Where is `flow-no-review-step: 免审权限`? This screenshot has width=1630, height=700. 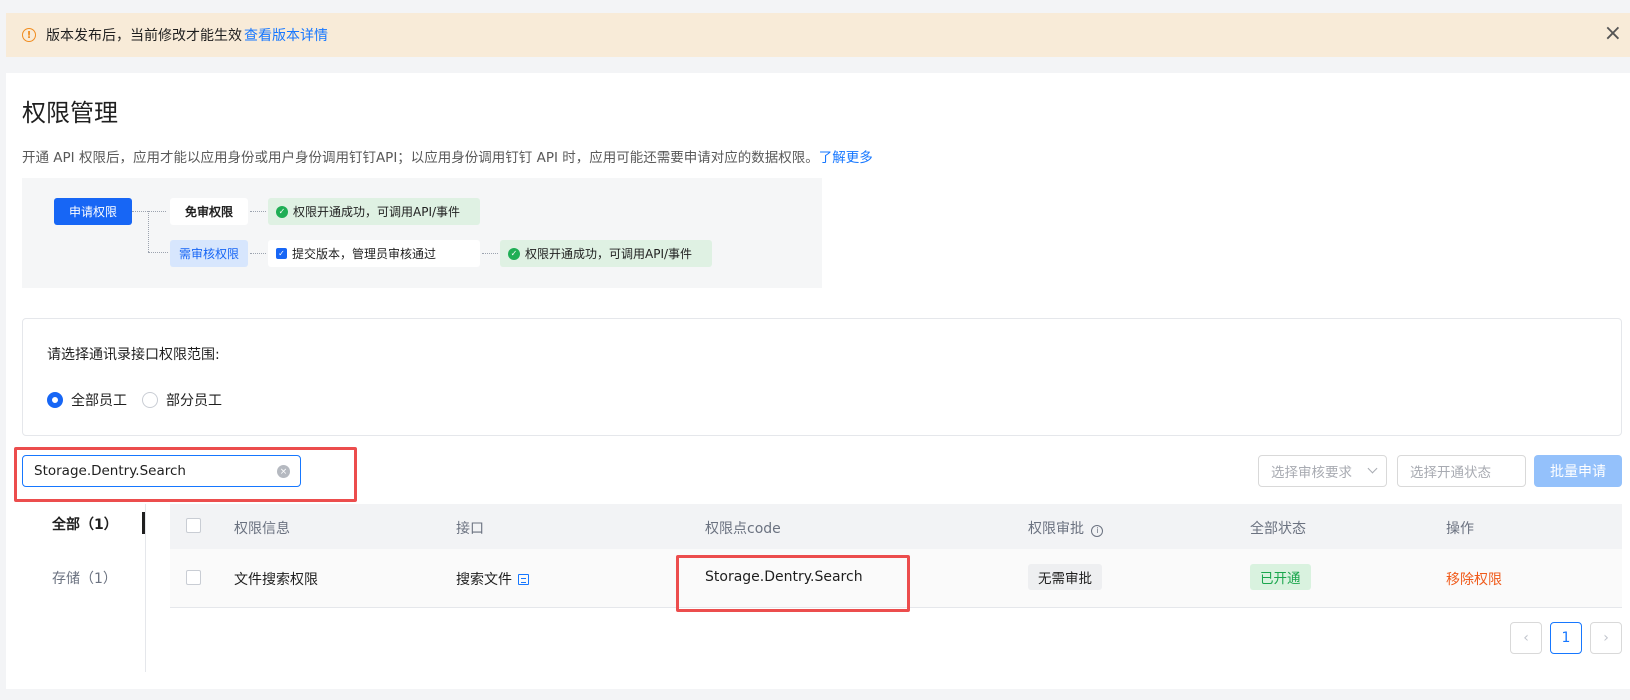 flow-no-review-step: 免审权限 is located at coordinates (209, 211).